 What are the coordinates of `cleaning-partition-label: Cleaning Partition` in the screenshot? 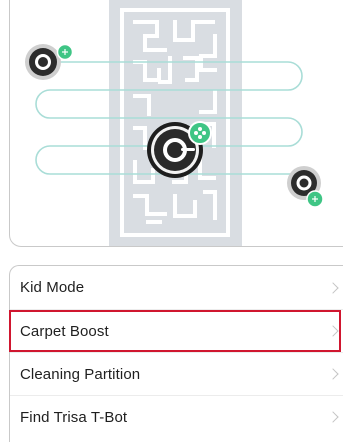 It's located at (80, 374).